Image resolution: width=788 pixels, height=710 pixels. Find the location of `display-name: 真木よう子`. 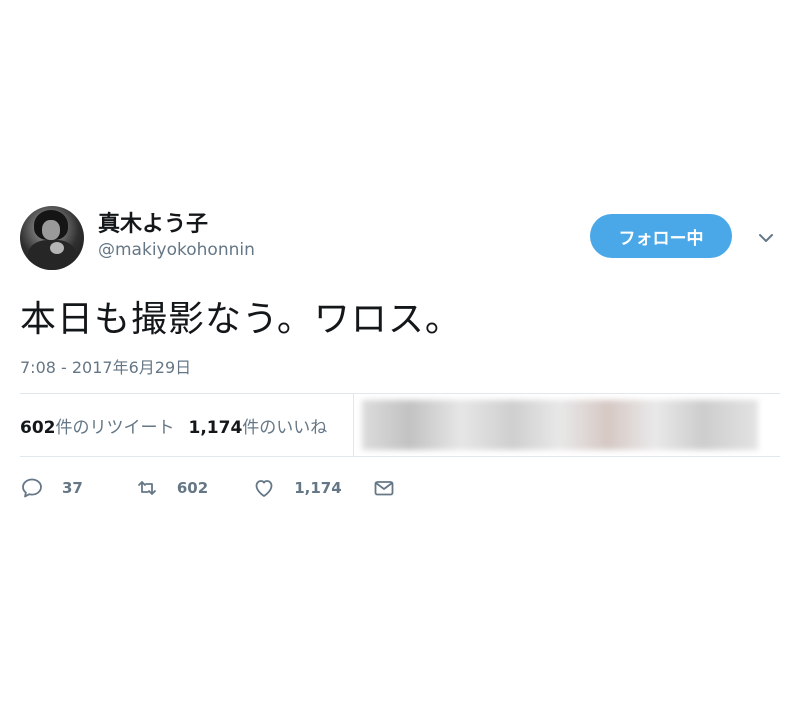

display-name: 真木よう子 is located at coordinates (153, 222).